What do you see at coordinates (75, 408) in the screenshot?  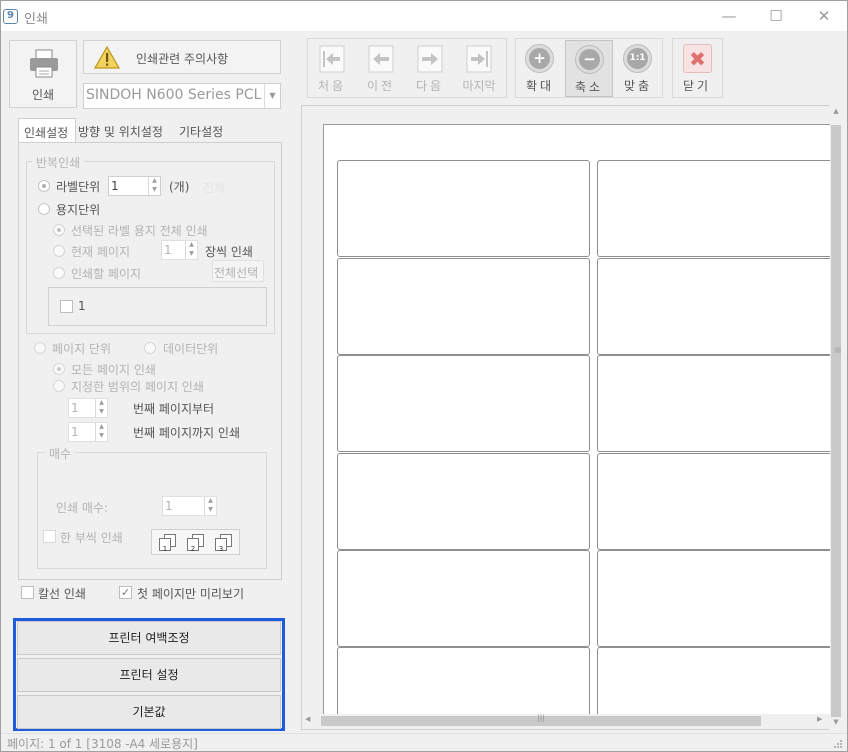 I see `range-from-value: 1` at bounding box center [75, 408].